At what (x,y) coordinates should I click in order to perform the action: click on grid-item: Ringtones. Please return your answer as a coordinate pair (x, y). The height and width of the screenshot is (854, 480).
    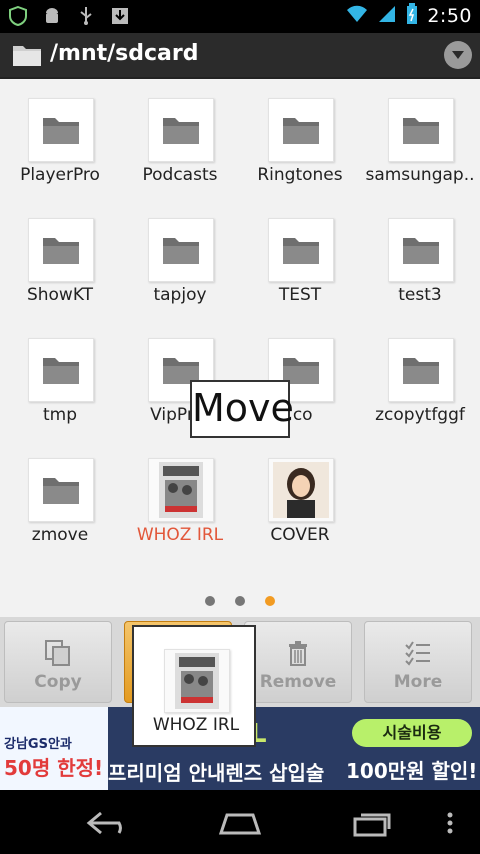
    Looking at the image, I should click on (300, 140).